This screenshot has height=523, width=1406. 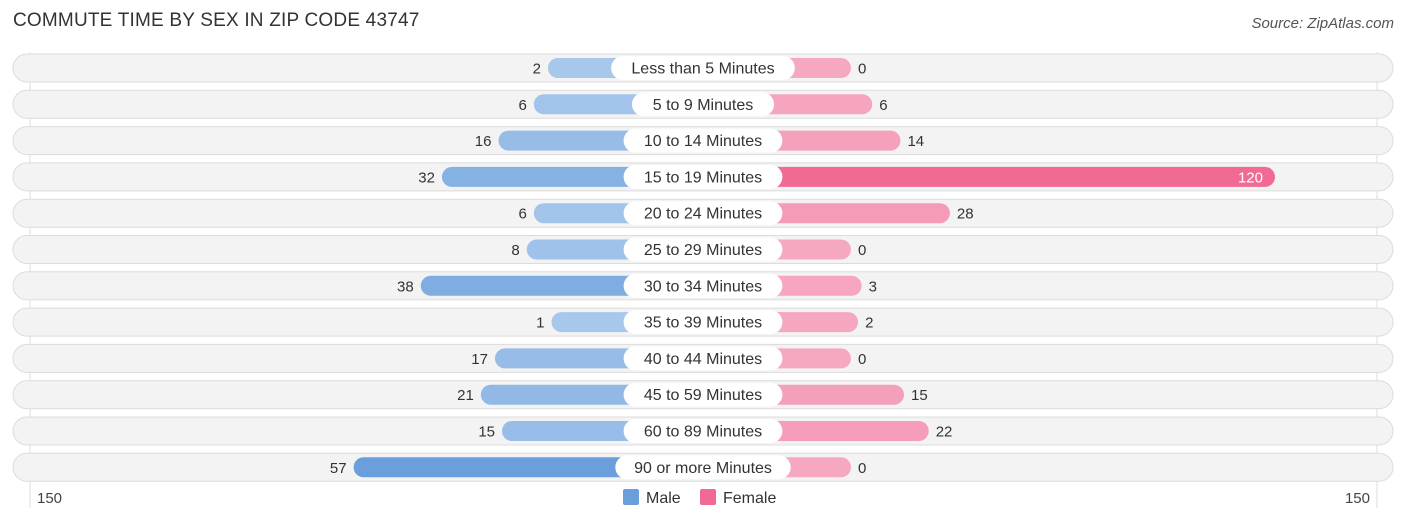 I want to click on category-label: 15 to 19 Minutes, so click(x=703, y=177).